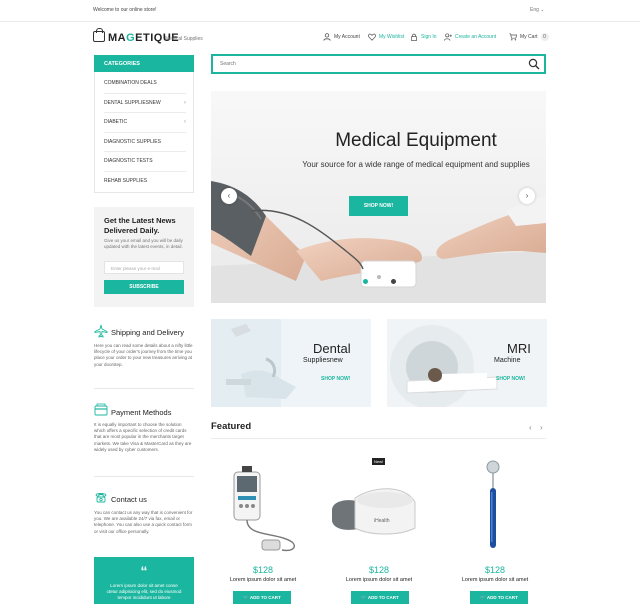 The height and width of the screenshot is (604, 640). What do you see at coordinates (101, 331) in the screenshot?
I see `airplane-icon` at bounding box center [101, 331].